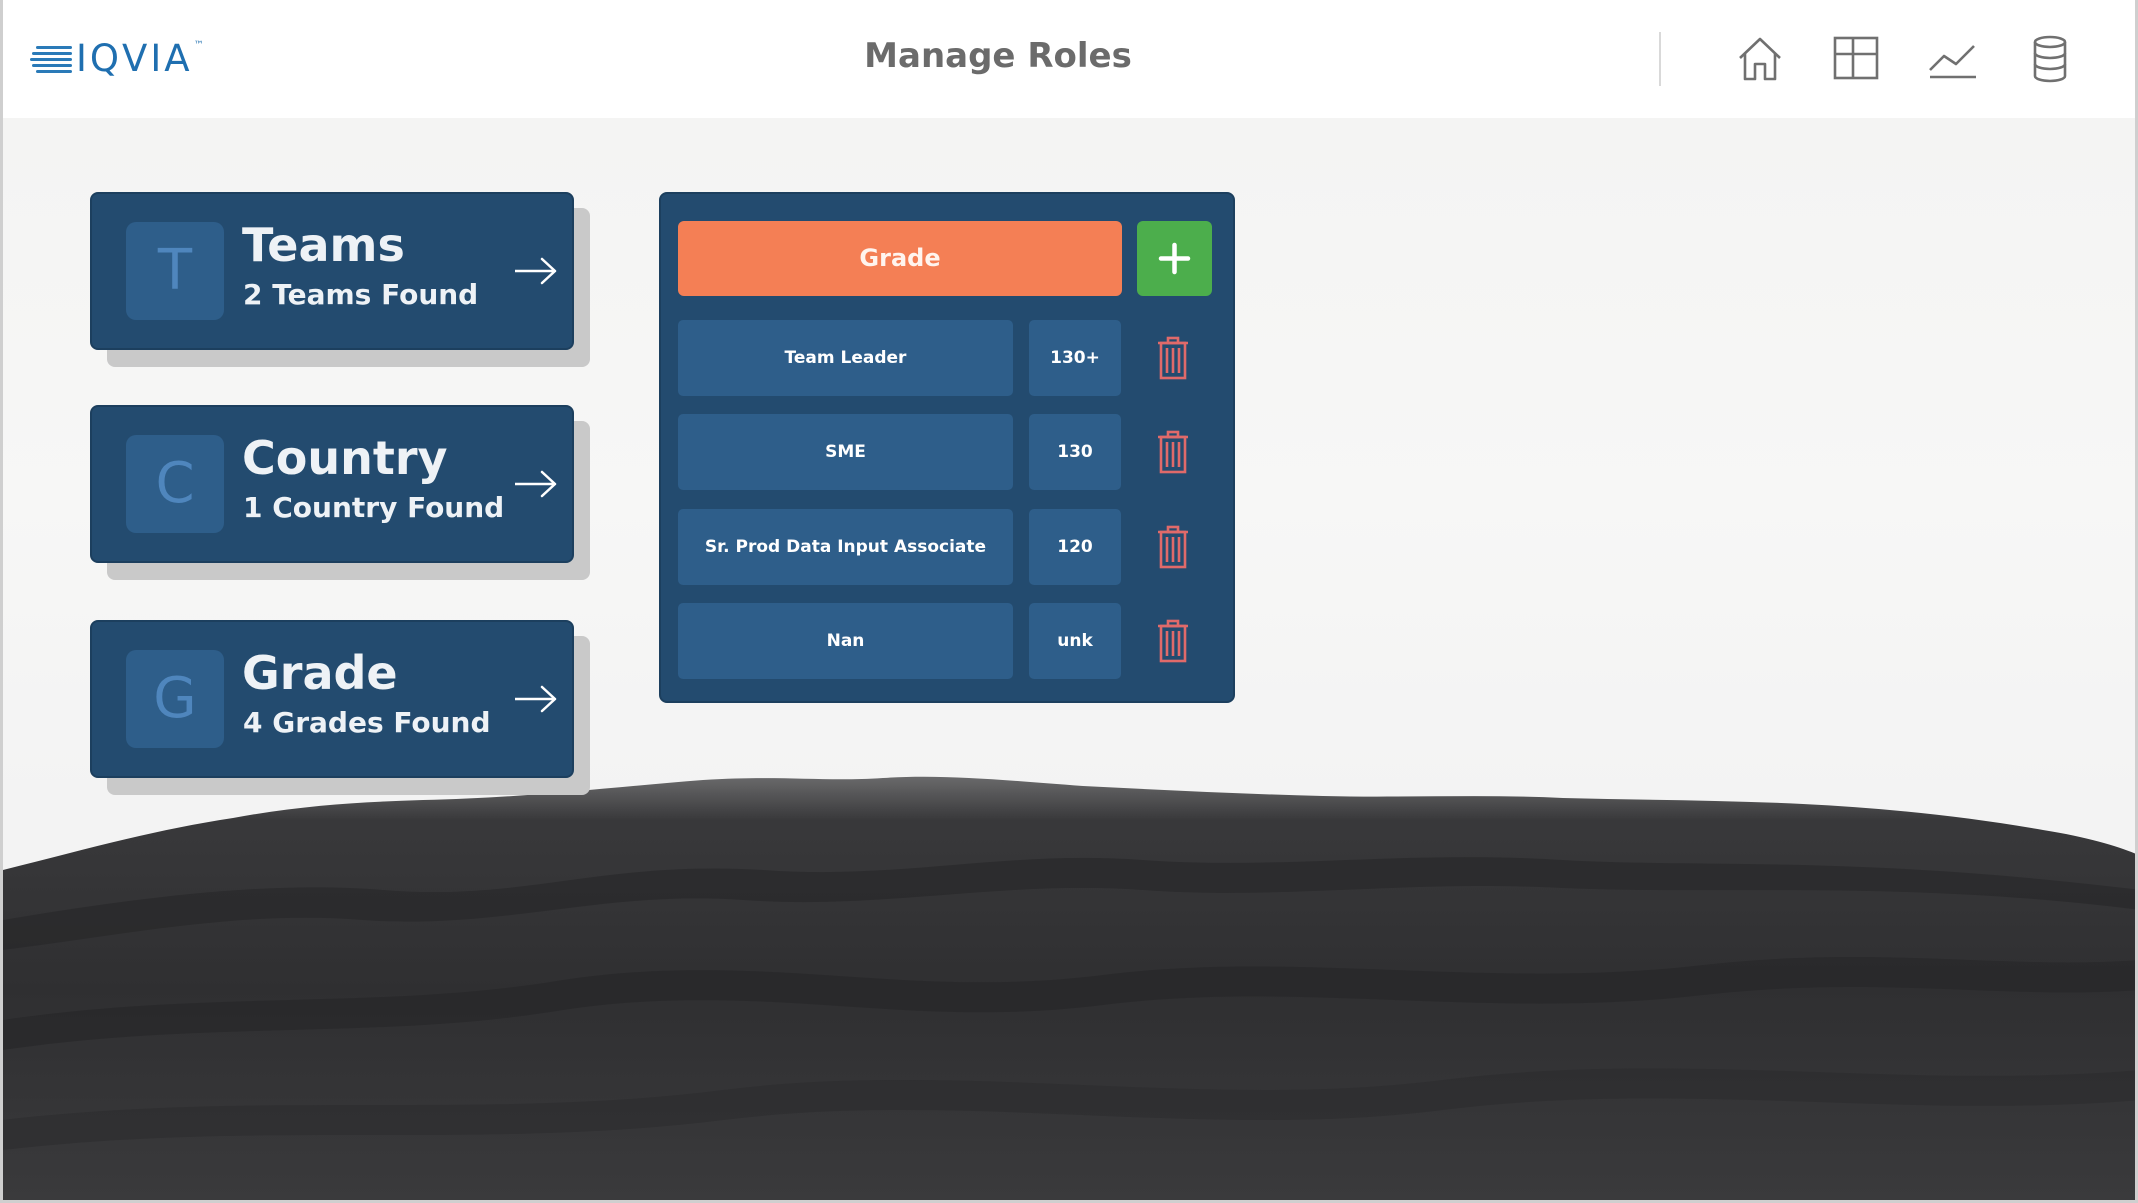 This screenshot has width=2138, height=1203. I want to click on home-icon, so click(1760, 59).